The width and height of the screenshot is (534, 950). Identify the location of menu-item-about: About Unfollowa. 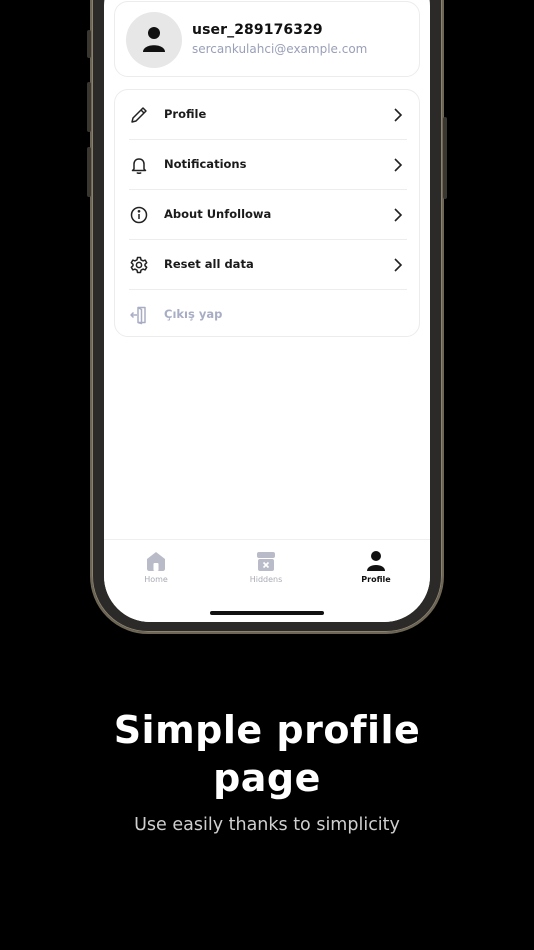
(268, 215).